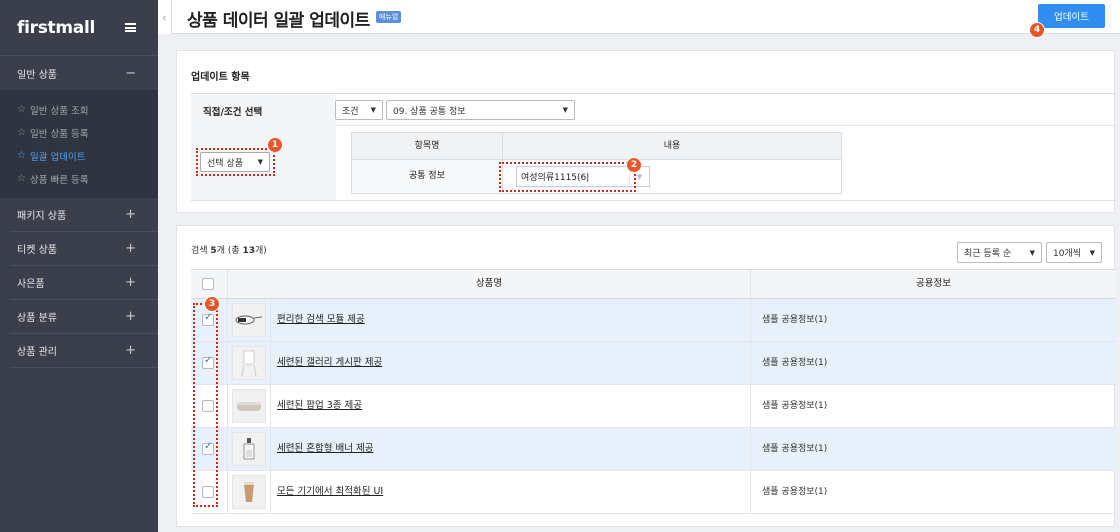 This screenshot has height=532, width=1120. I want to click on manual-badge: 매뉴얼, so click(389, 17).